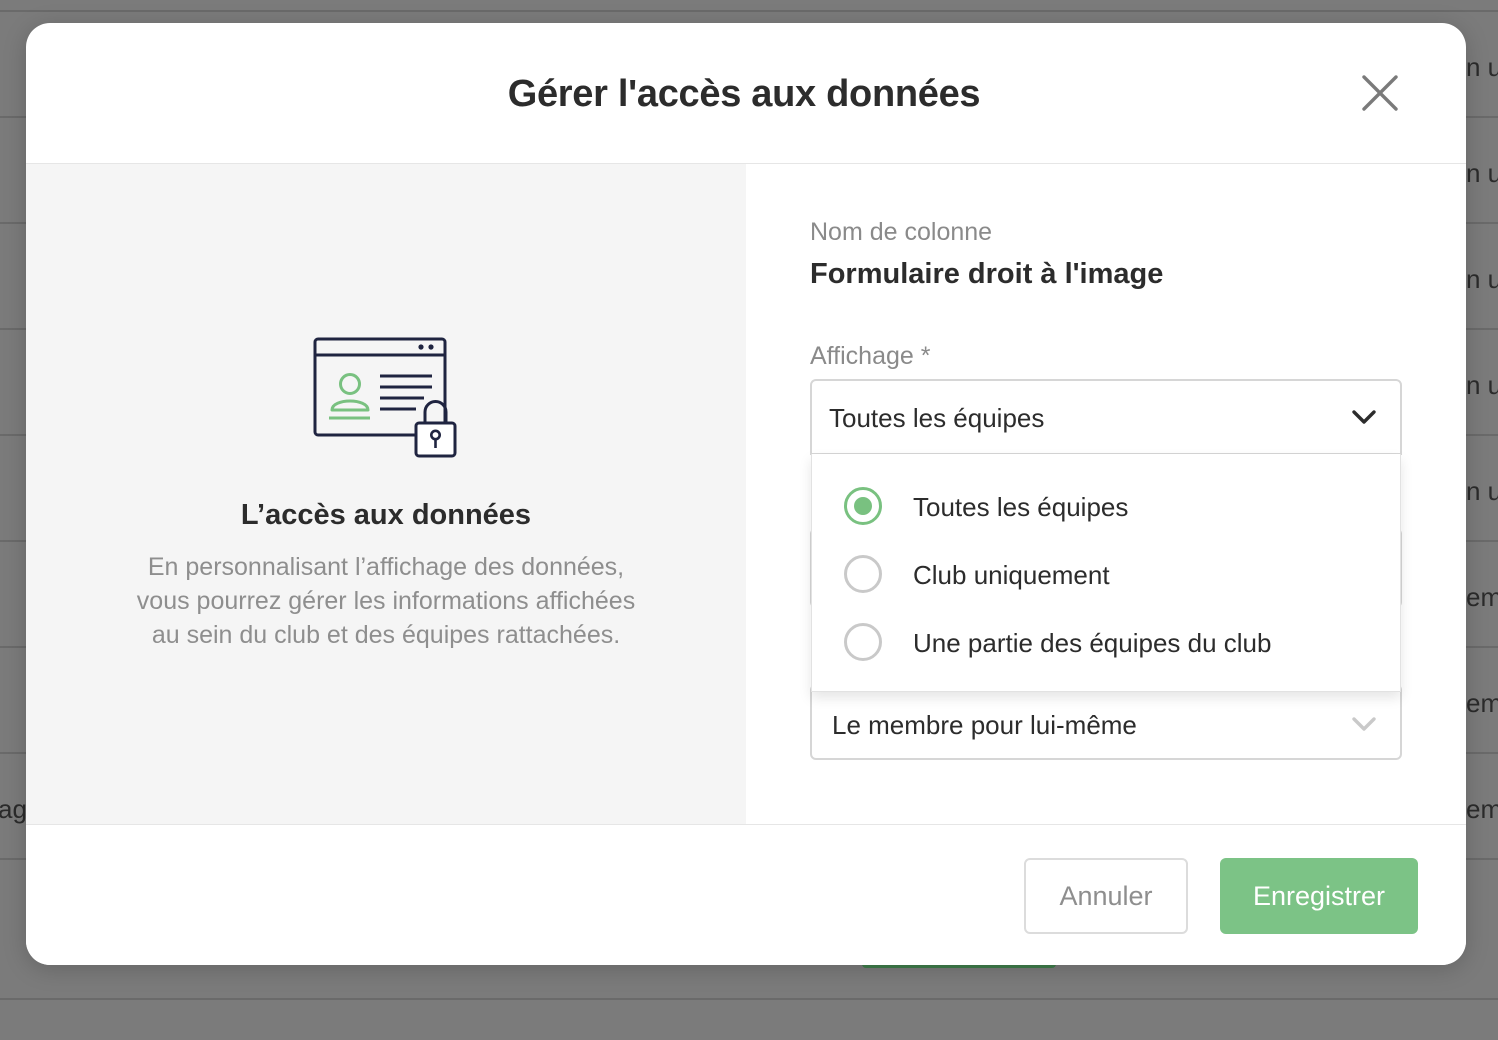 Image resolution: width=1498 pixels, height=1040 pixels. What do you see at coordinates (1319, 896) in the screenshot?
I see `save-button: Enregistrer` at bounding box center [1319, 896].